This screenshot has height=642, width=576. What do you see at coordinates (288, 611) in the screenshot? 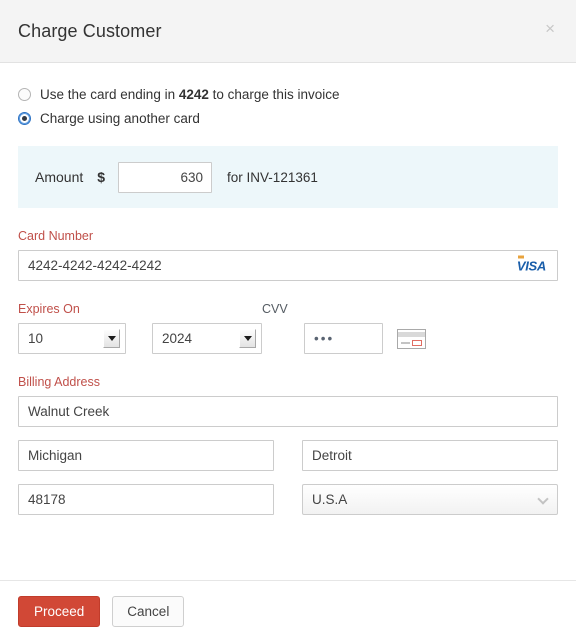
I see `modal-footer: Proceed Cancel` at bounding box center [288, 611].